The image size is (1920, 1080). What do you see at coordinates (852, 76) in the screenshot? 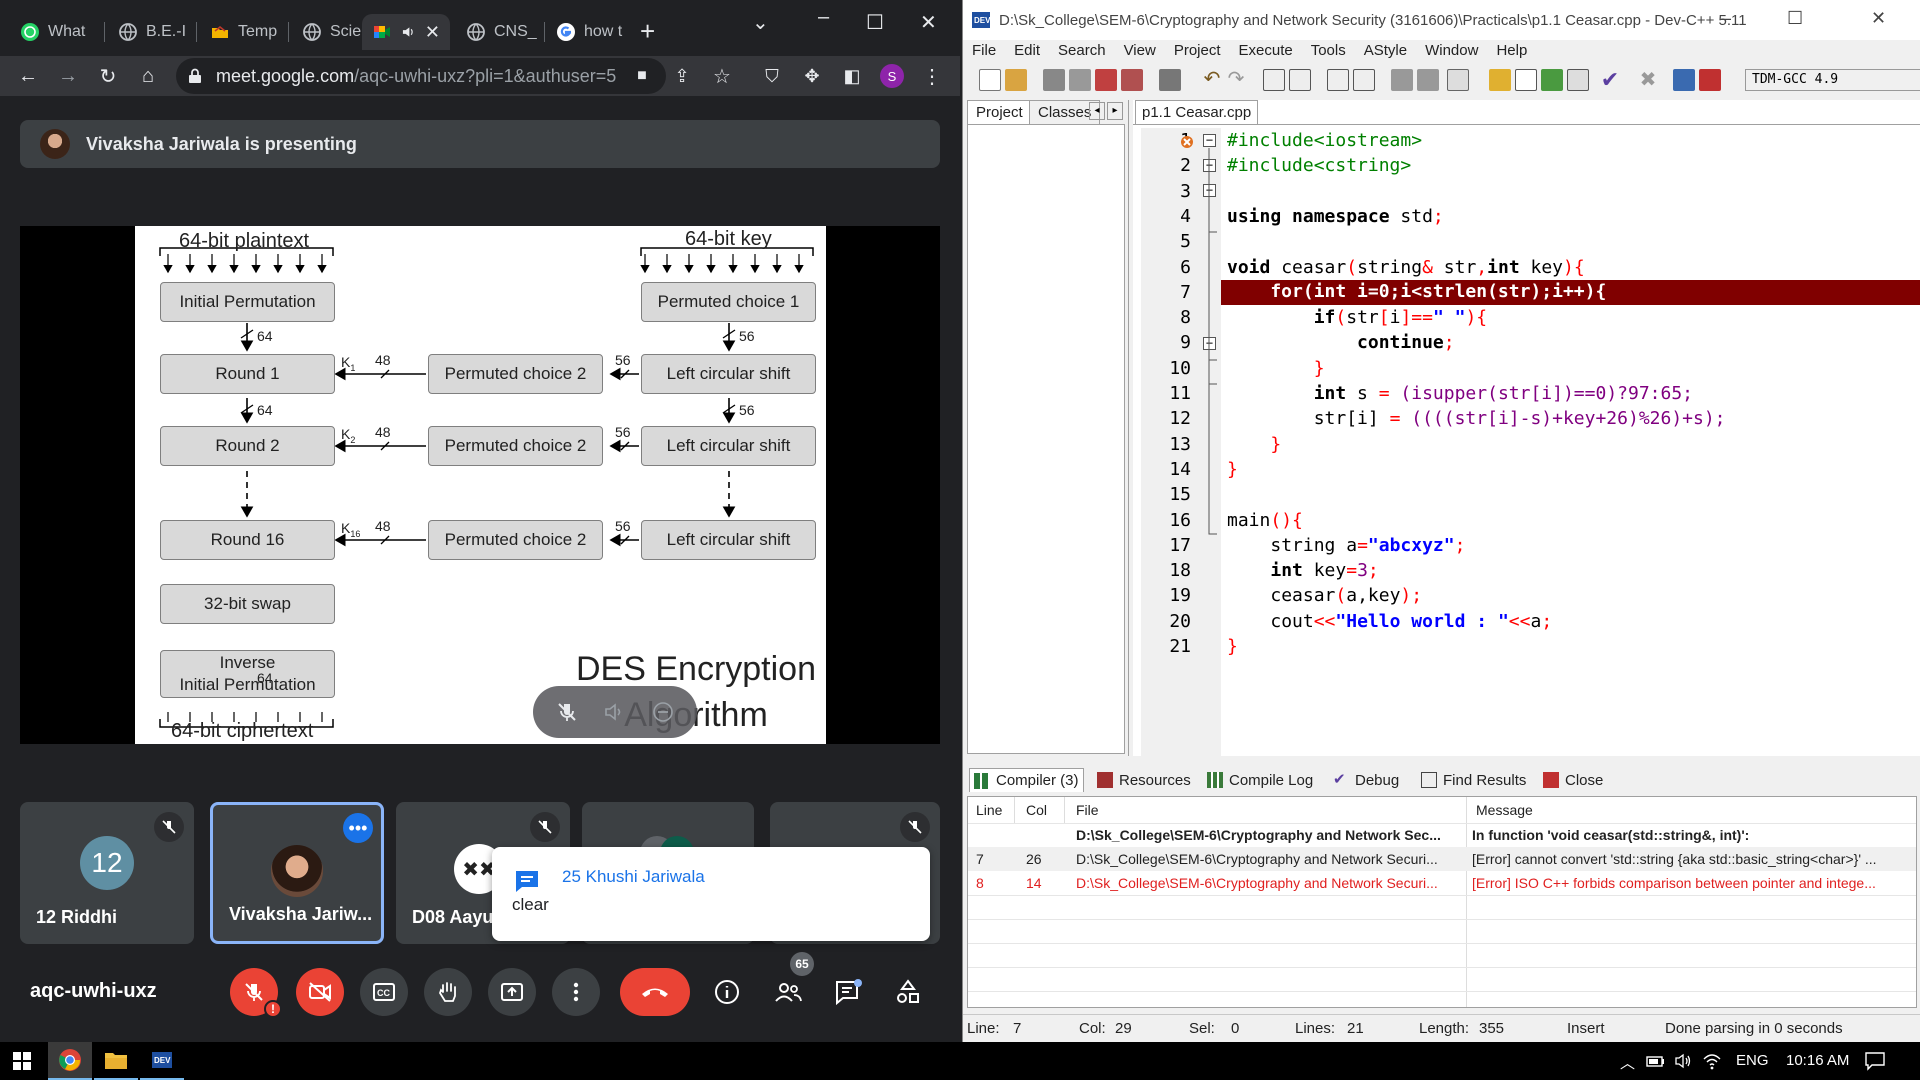
I see `side-panel-icon: ◧` at bounding box center [852, 76].